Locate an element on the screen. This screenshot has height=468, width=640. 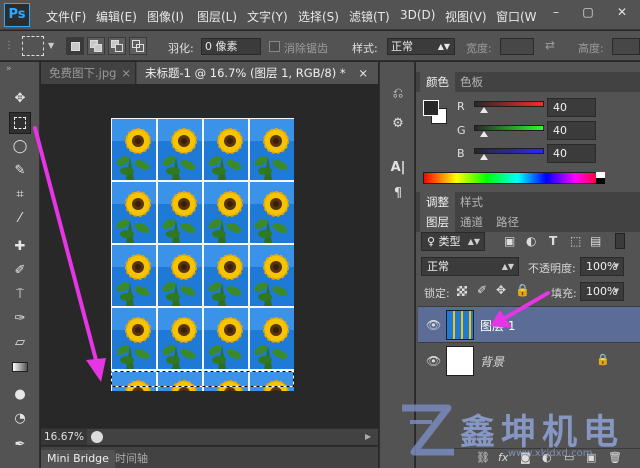
feather-label: 羽化: is located at coordinates (181, 48).